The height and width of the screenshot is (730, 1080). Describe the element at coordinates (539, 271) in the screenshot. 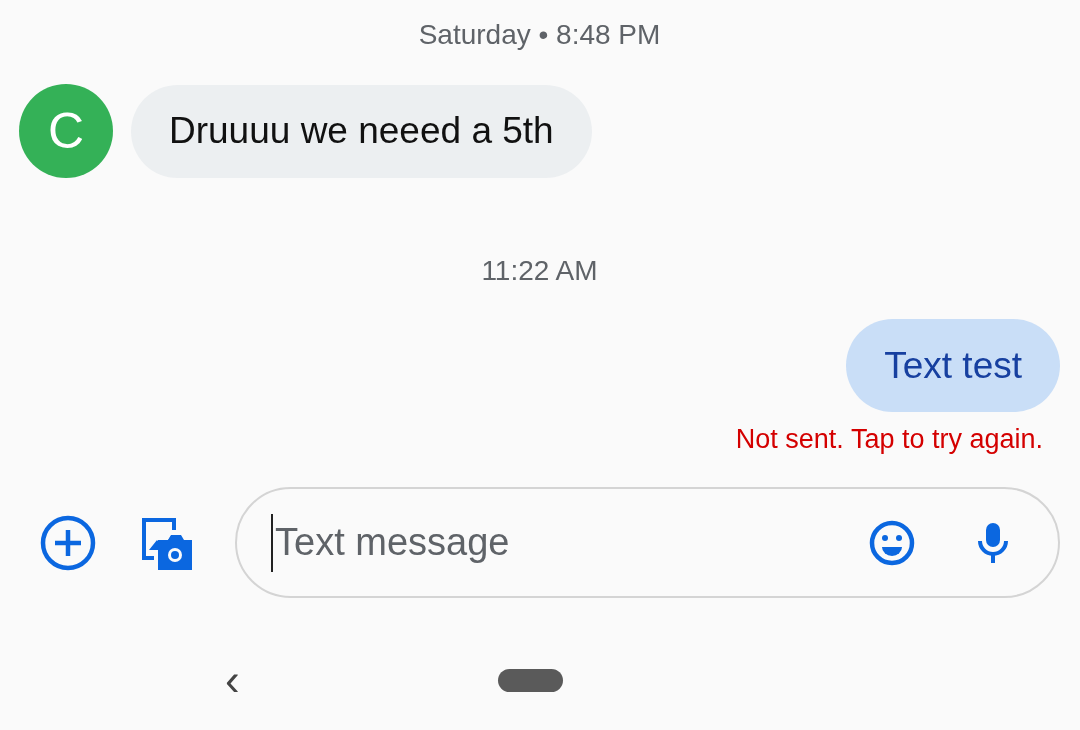

I see `timestamp: 11:22 AM` at that location.